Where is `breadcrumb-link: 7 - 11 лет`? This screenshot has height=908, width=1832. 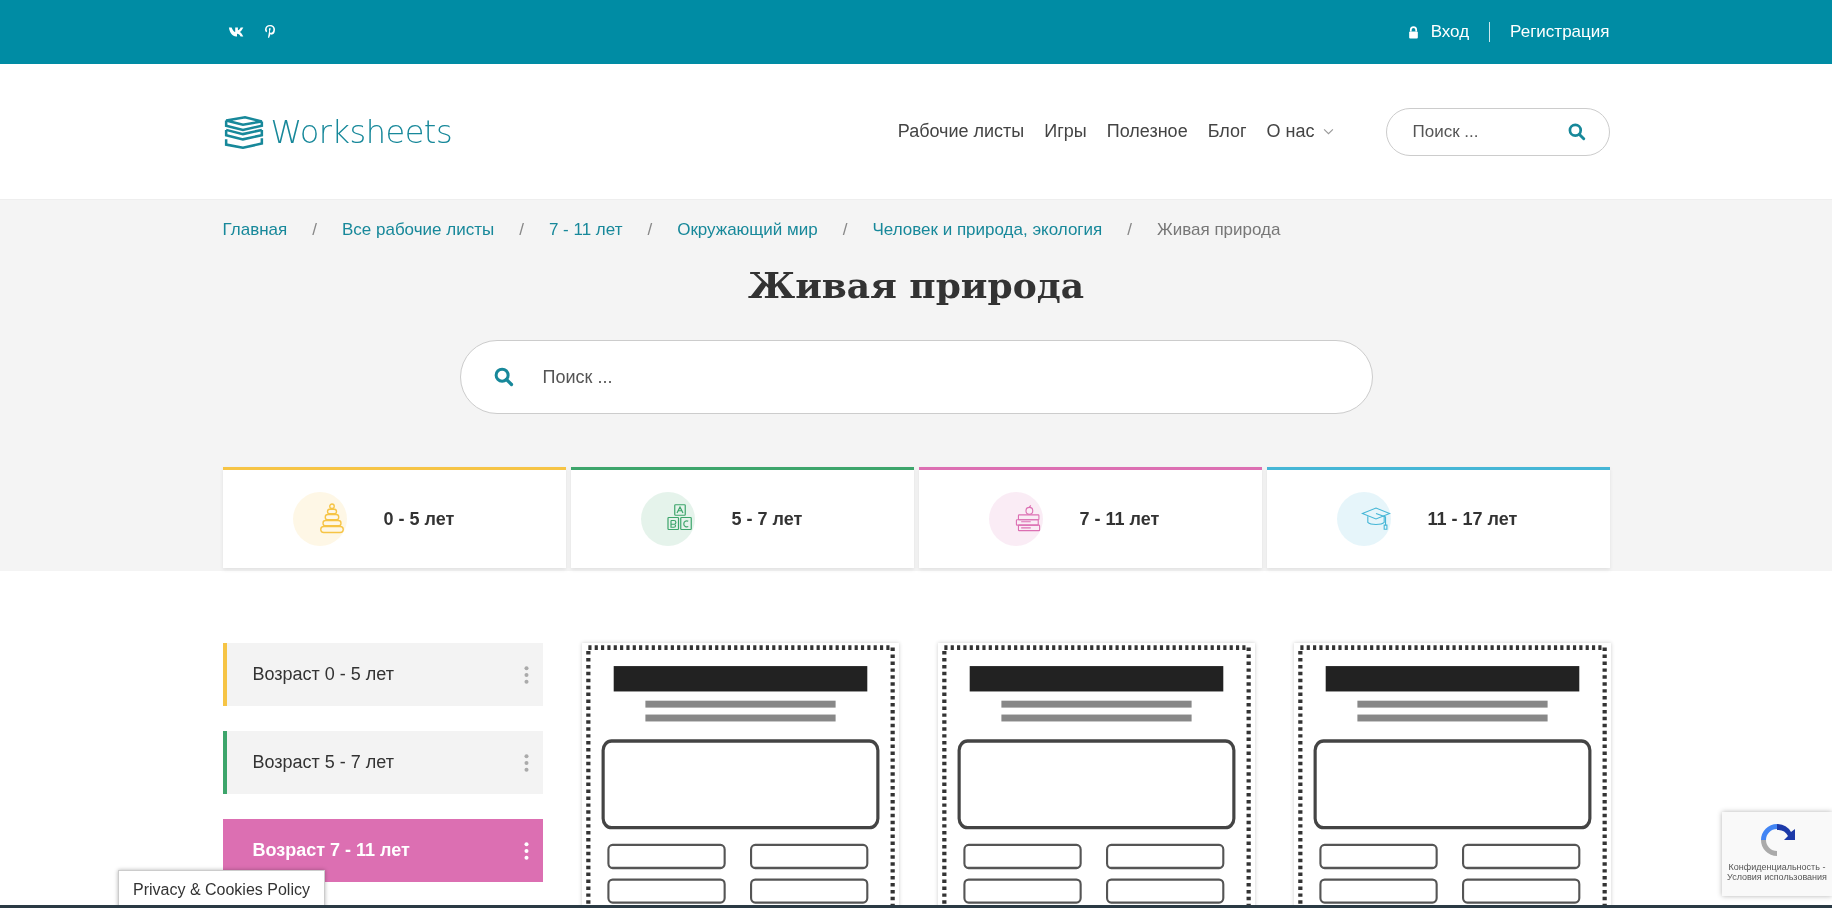
breadcrumb-link: 7 - 11 лет is located at coordinates (585, 230).